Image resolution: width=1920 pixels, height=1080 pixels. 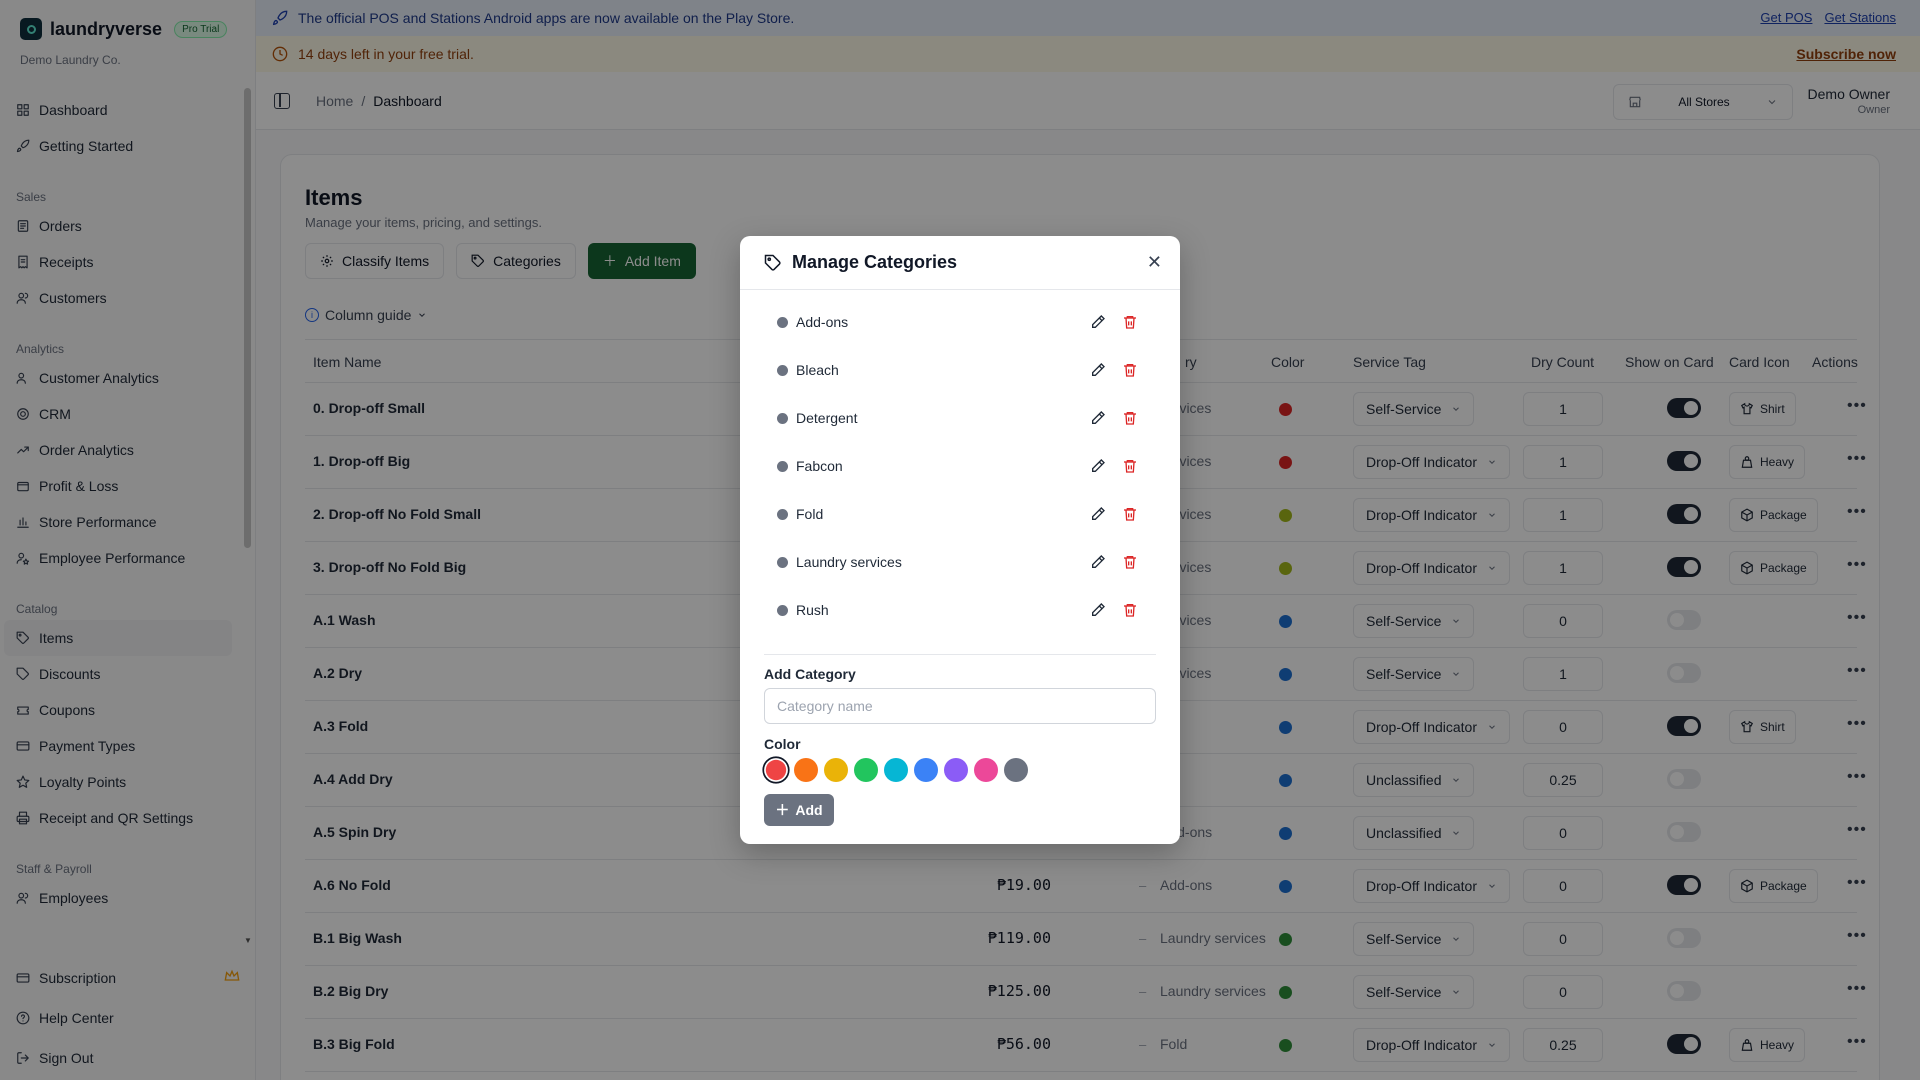 I want to click on category-item: Laundry services, so click(x=960, y=562).